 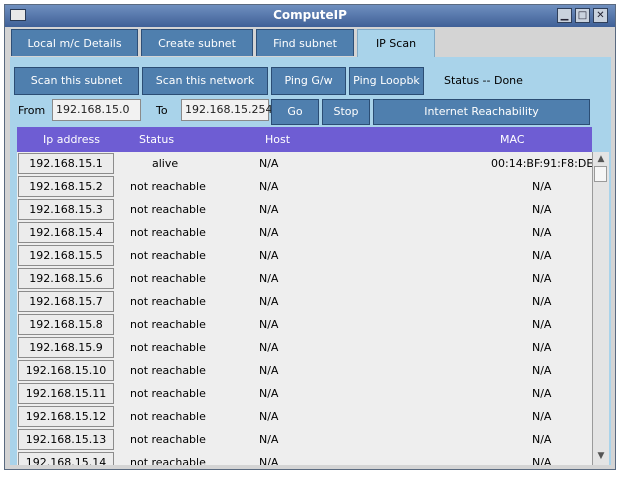 What do you see at coordinates (66, 458) in the screenshot?
I see `ip-address-button: 192.168.15.14` at bounding box center [66, 458].